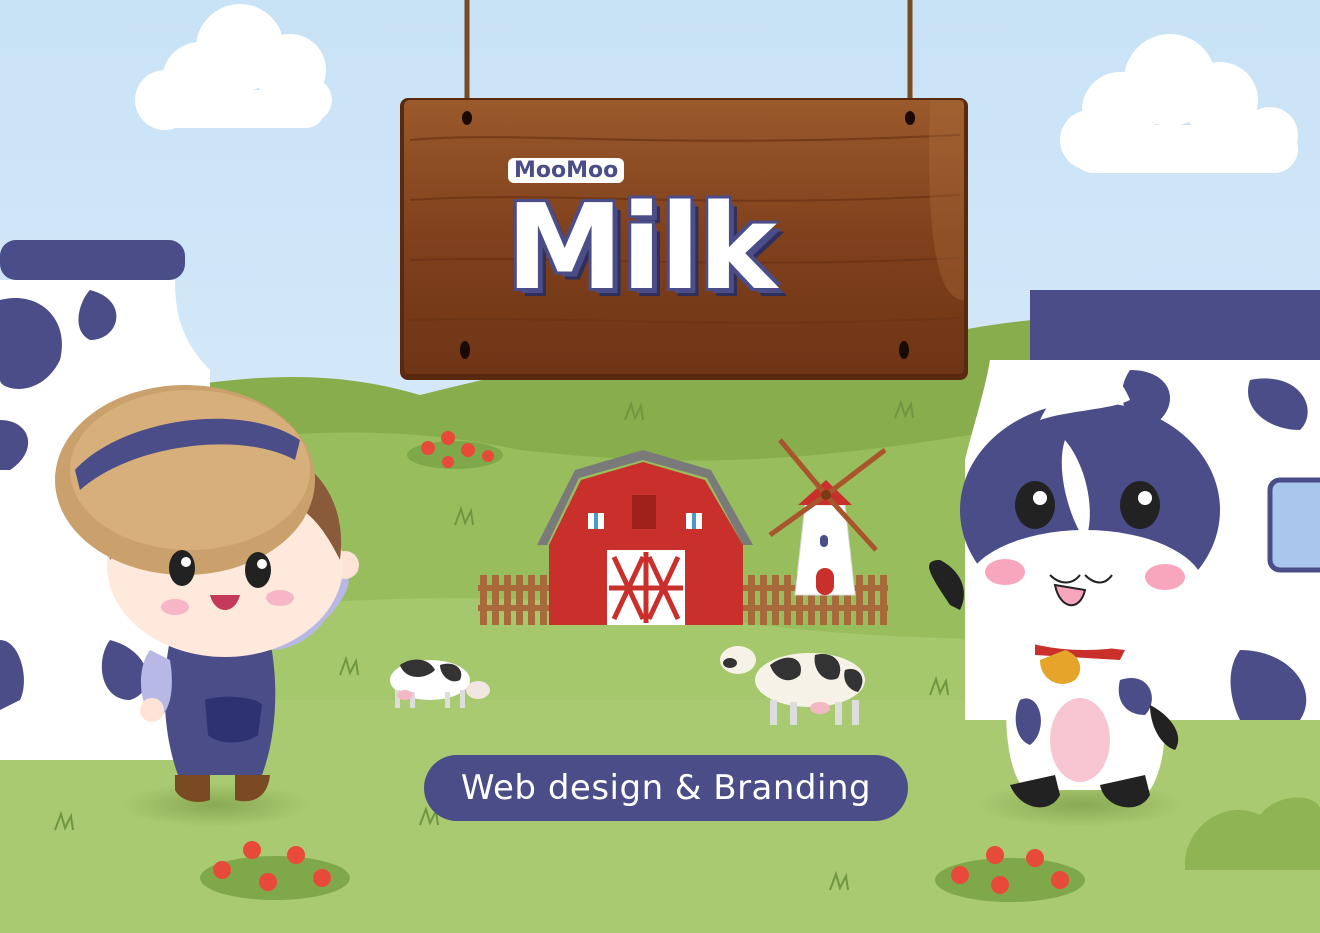 This screenshot has width=1320, height=933. I want to click on tagline-text: Web design & Branding, so click(666, 788).